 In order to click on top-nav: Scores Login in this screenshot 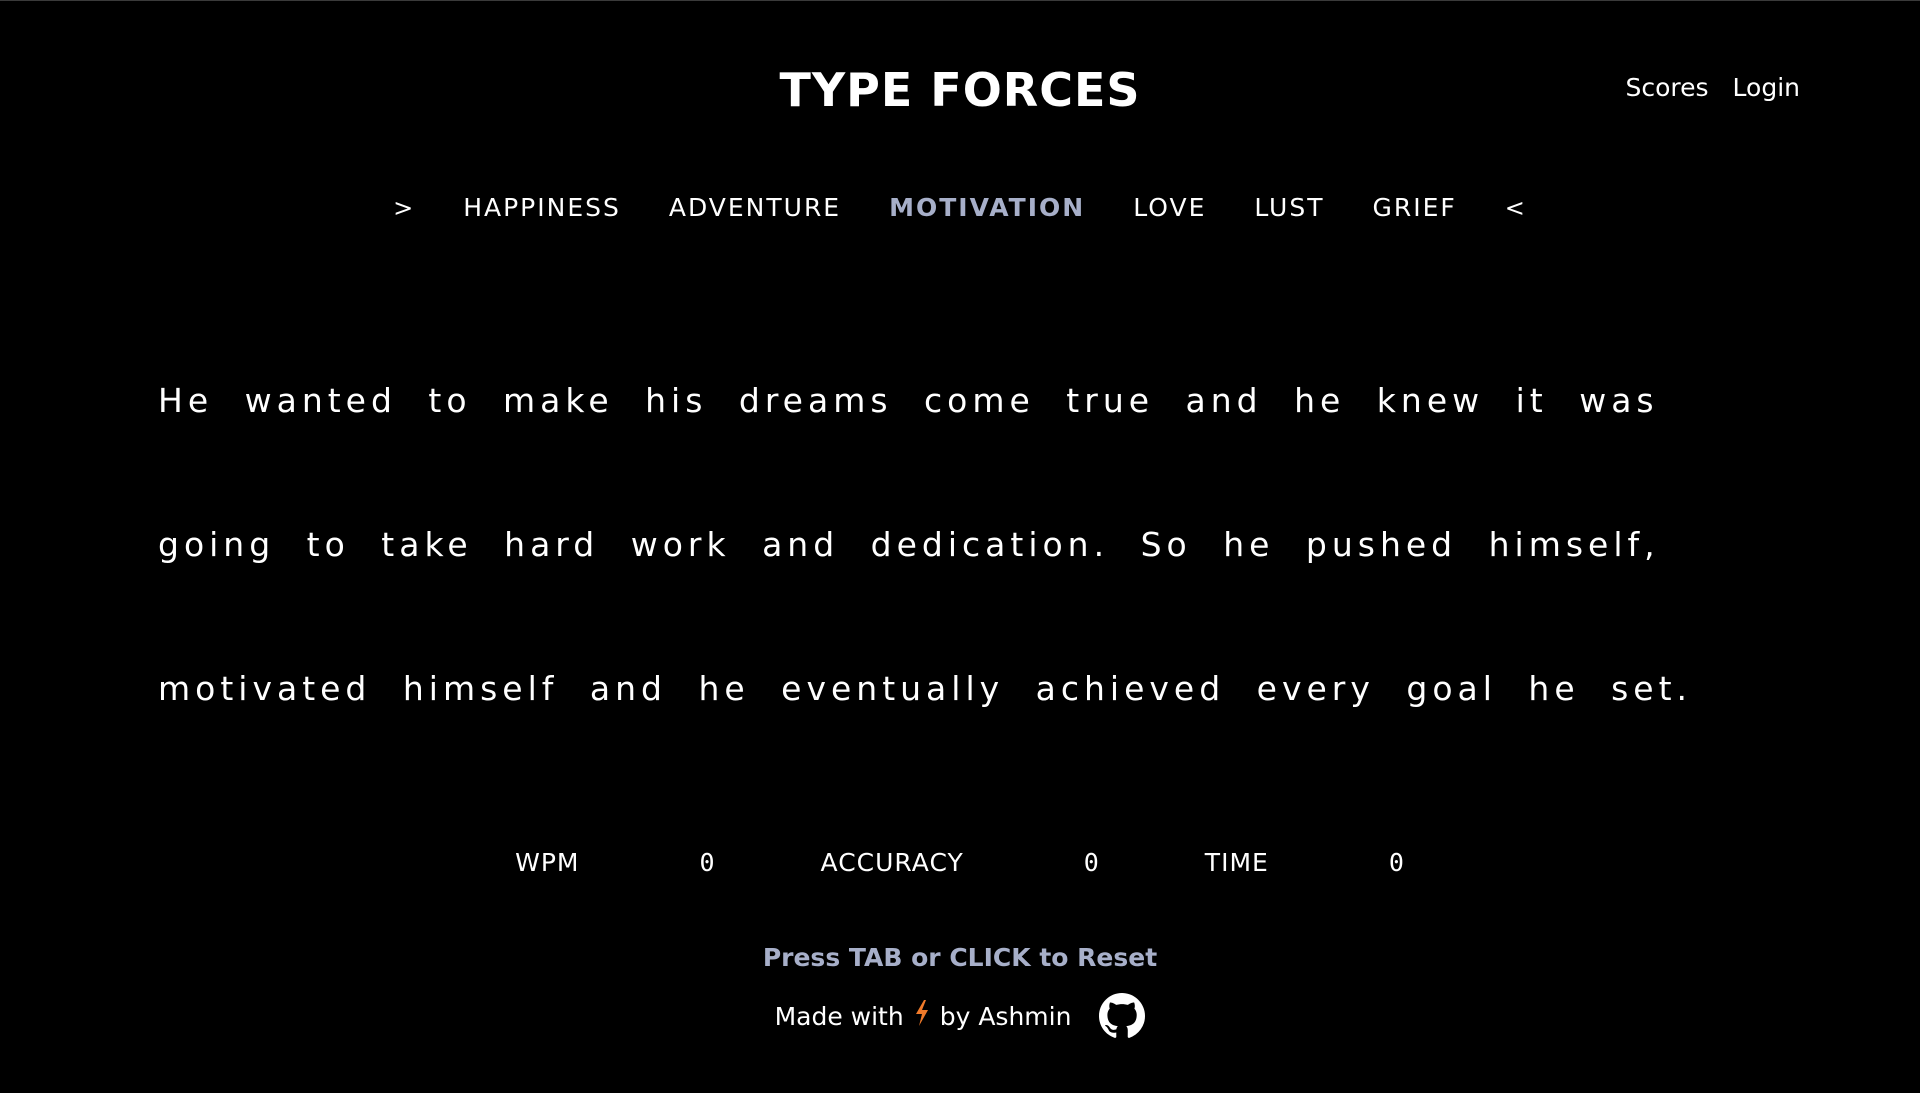, I will do `click(1713, 87)`.